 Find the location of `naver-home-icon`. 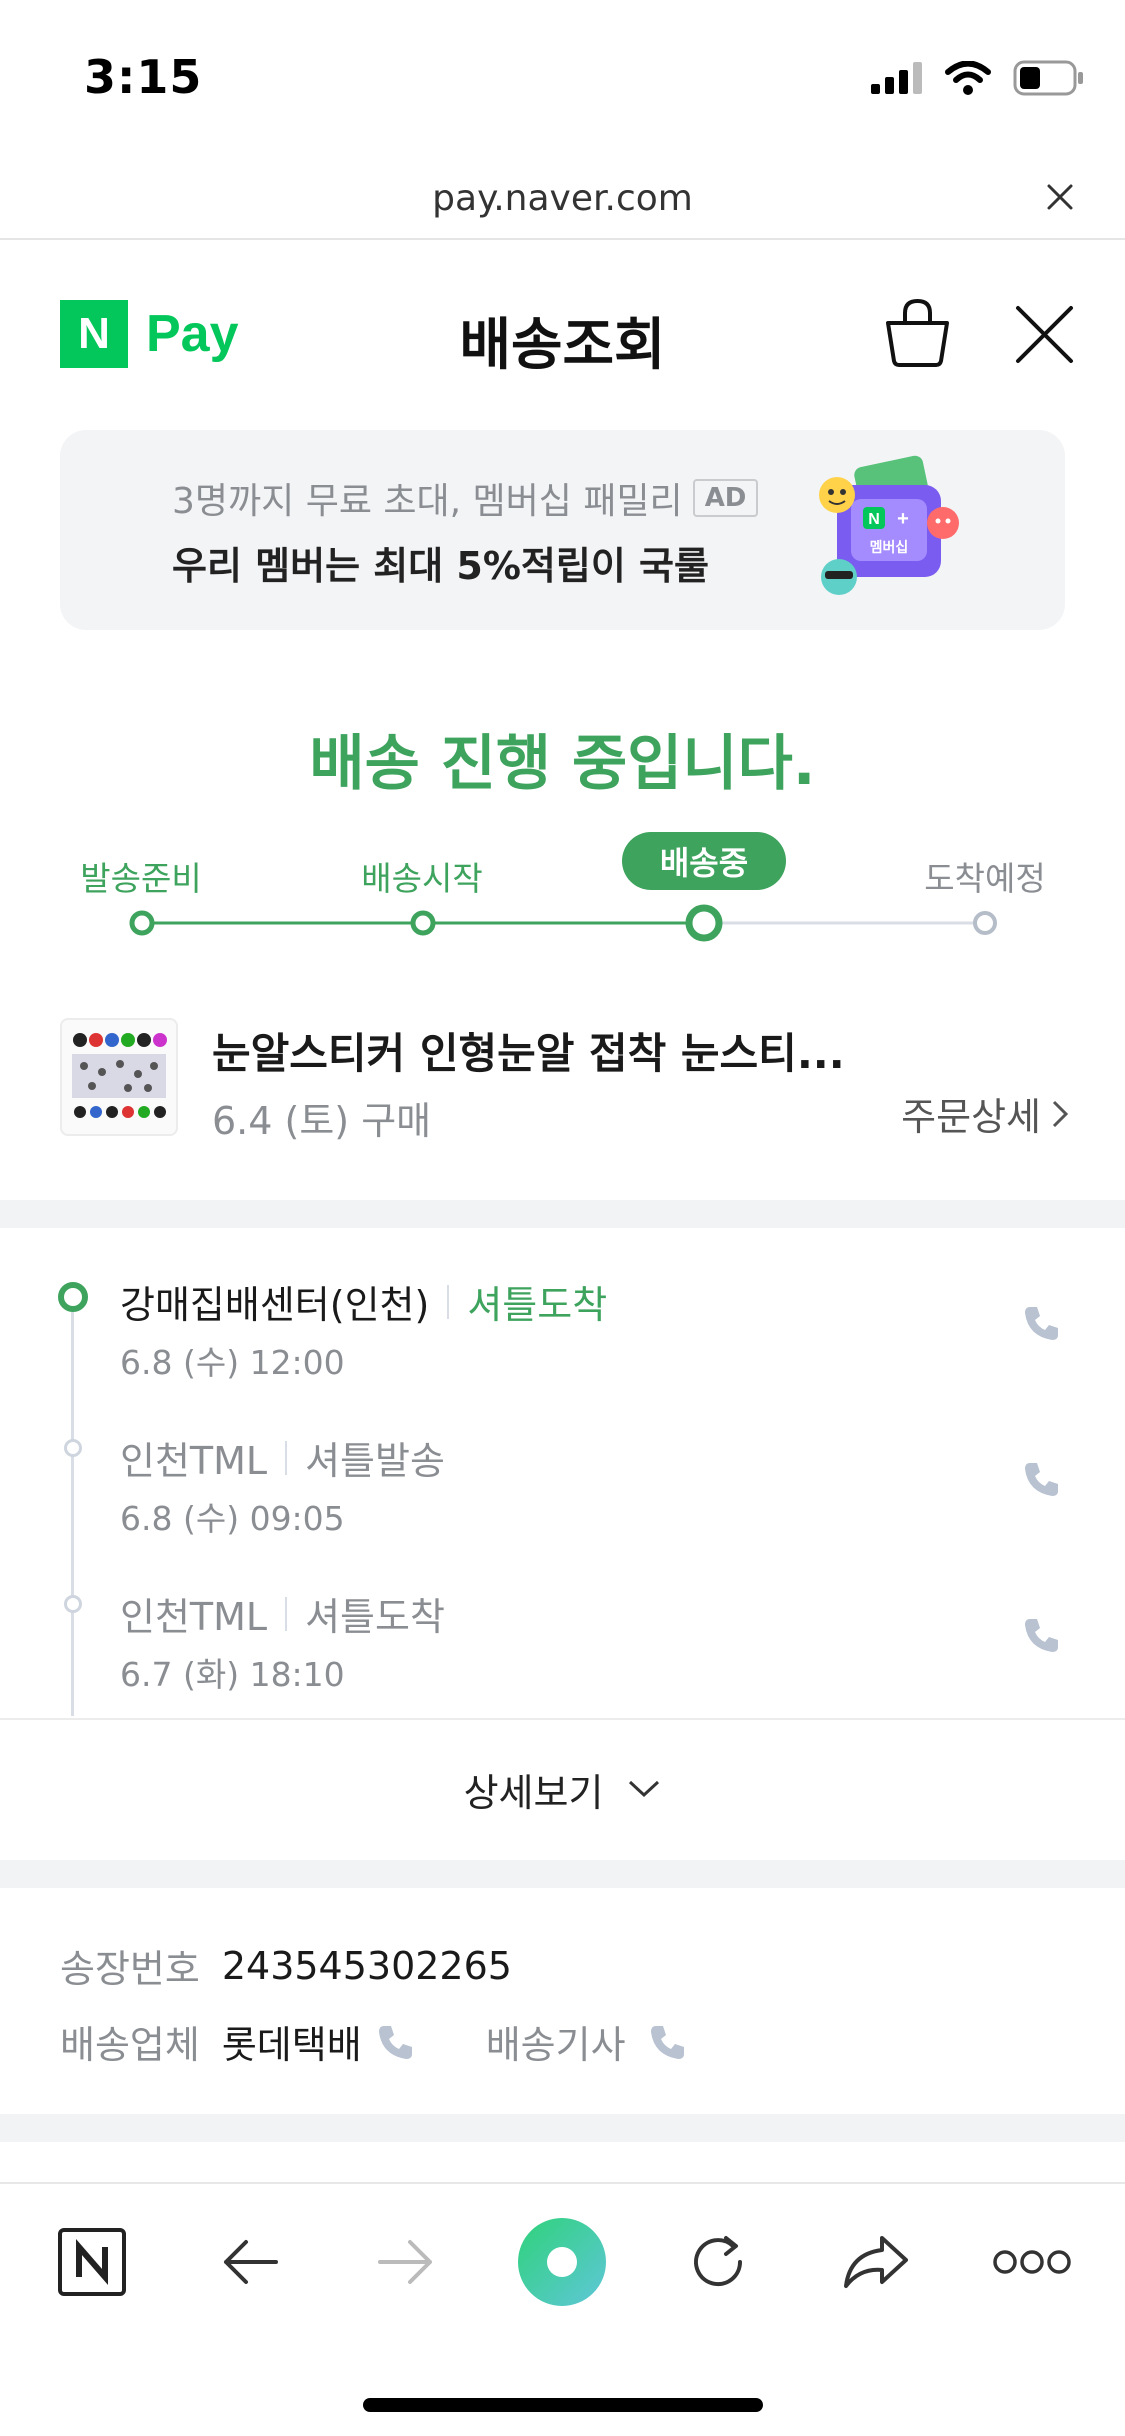

naver-home-icon is located at coordinates (92, 2262).